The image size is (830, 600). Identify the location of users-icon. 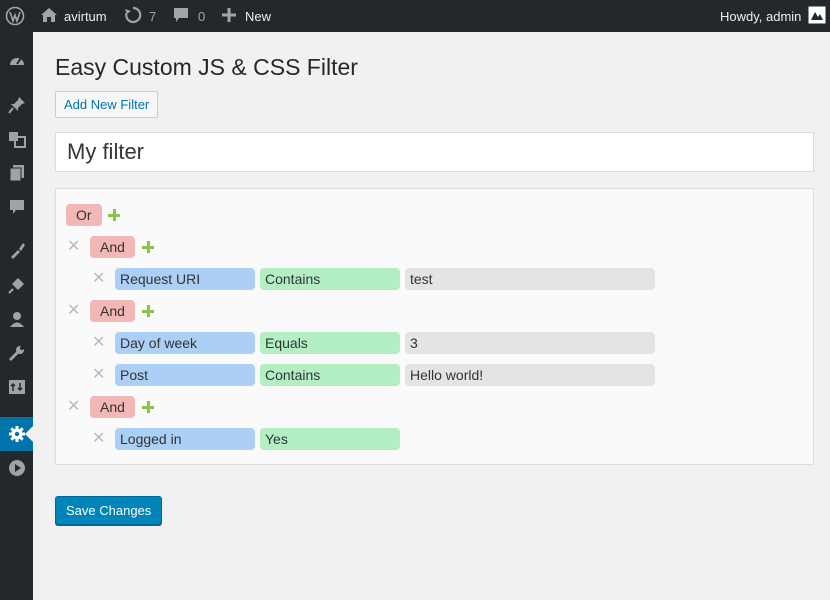
(16, 319).